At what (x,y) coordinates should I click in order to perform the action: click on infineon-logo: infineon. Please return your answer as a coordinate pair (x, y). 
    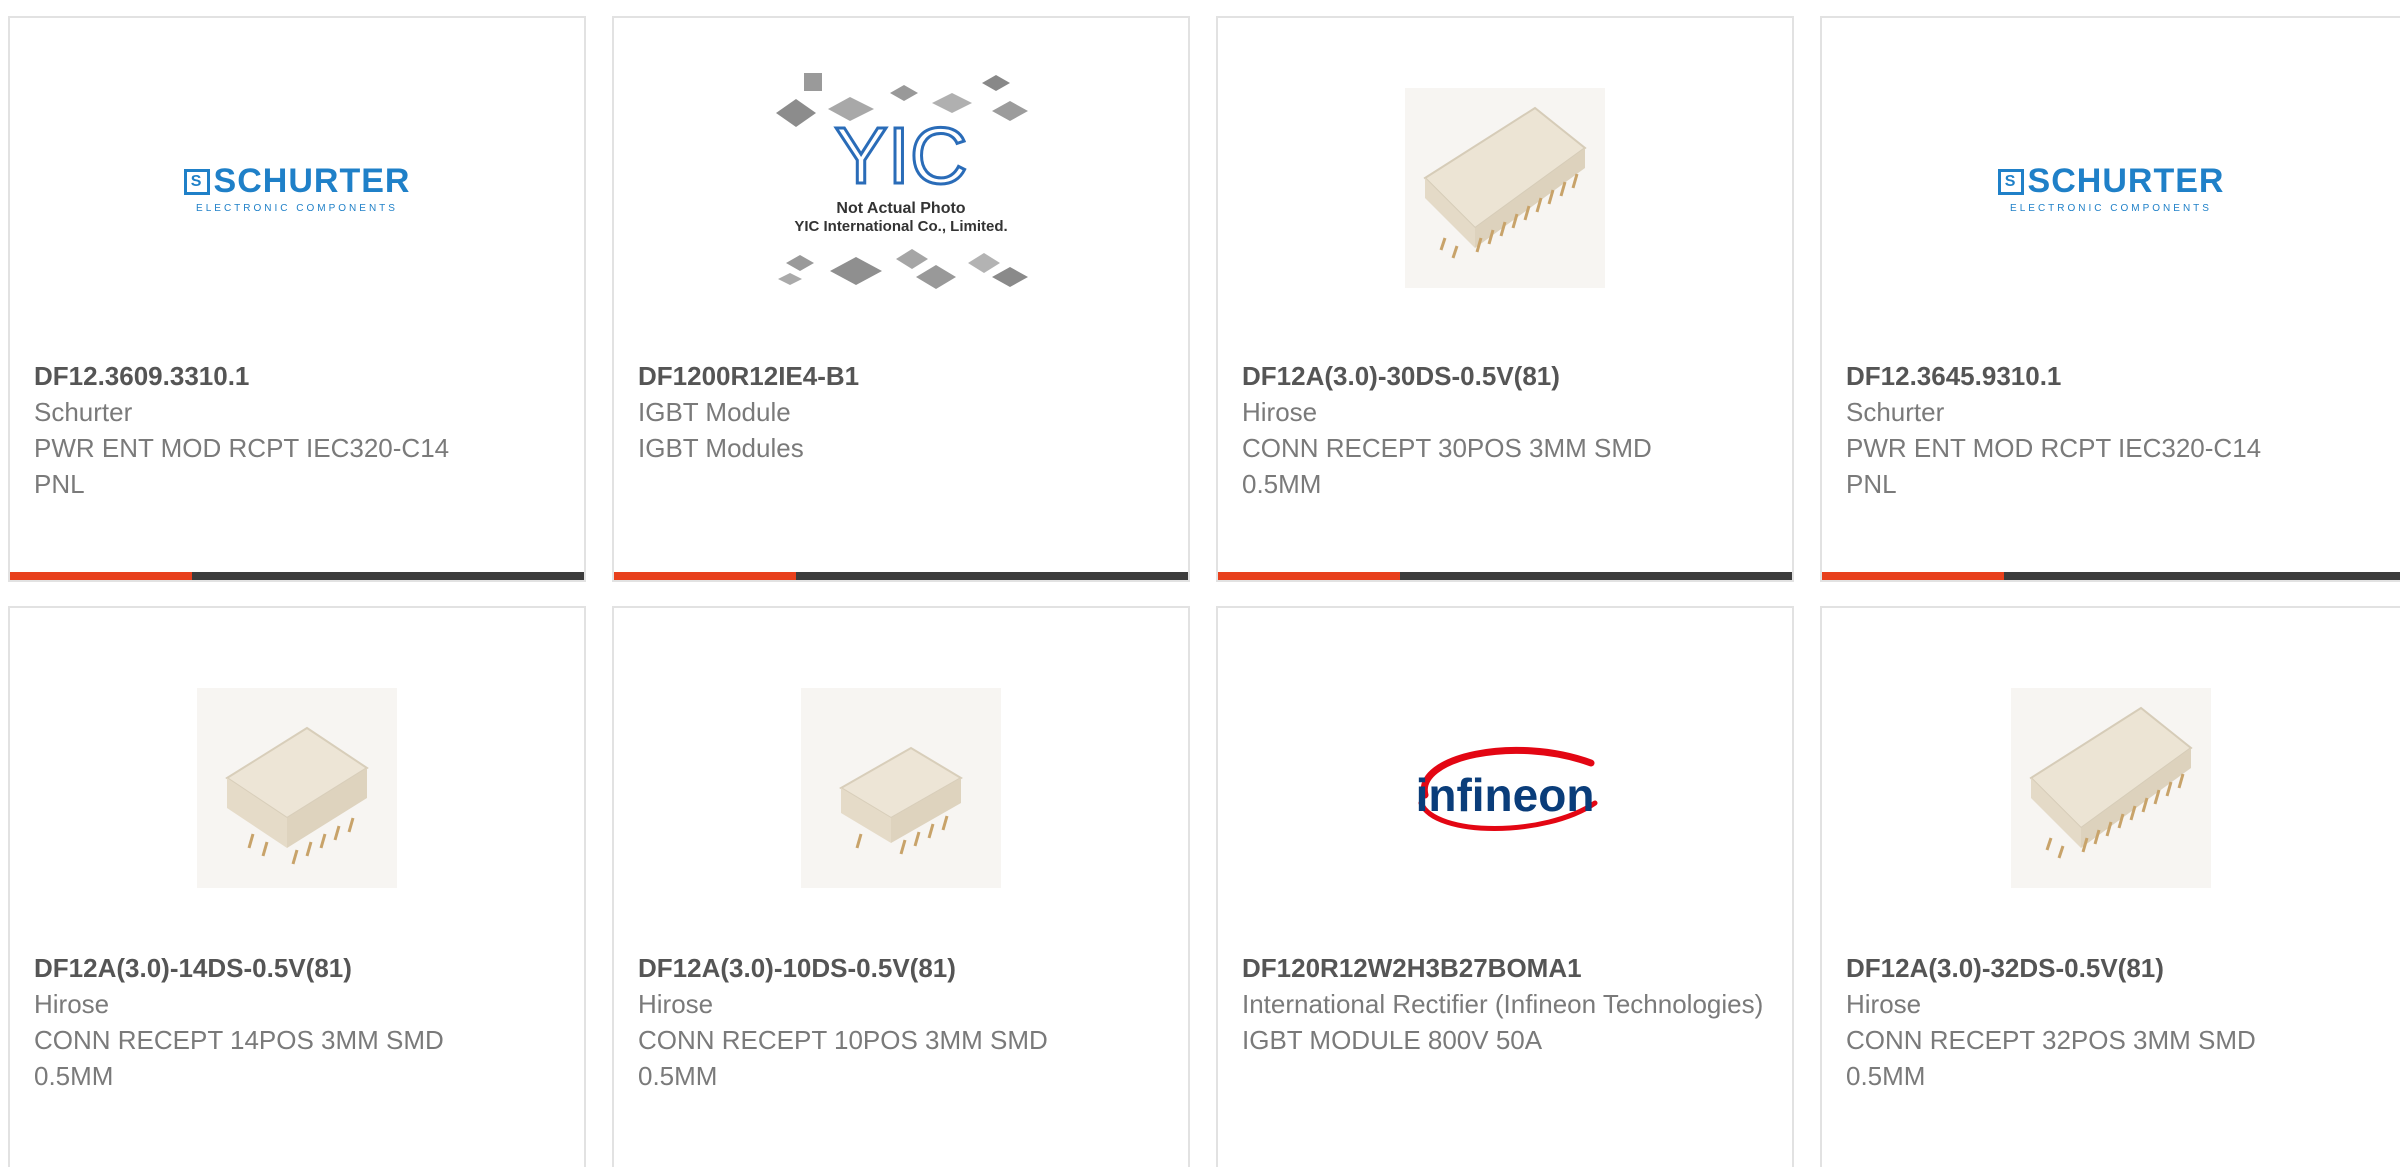
    Looking at the image, I should click on (1507, 788).